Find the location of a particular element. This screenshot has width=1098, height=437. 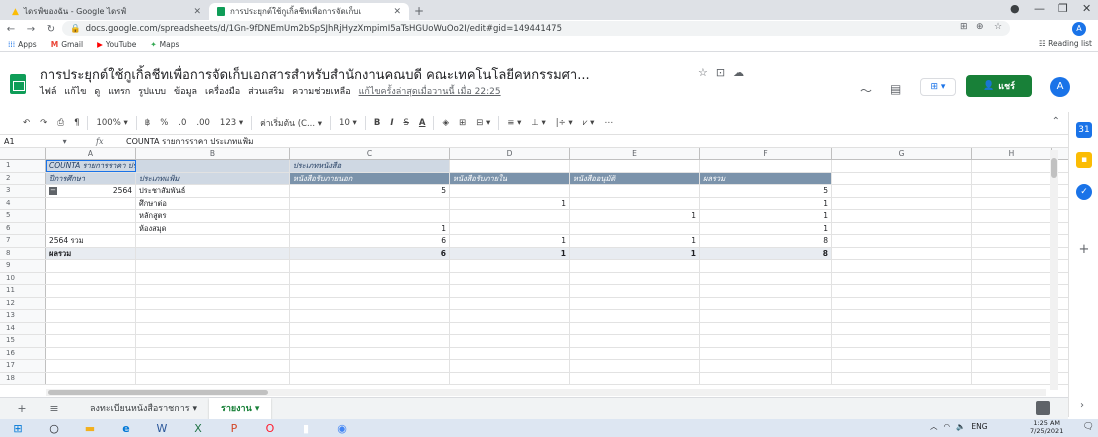

install-app-icon: ⊞ is located at coordinates (964, 27).